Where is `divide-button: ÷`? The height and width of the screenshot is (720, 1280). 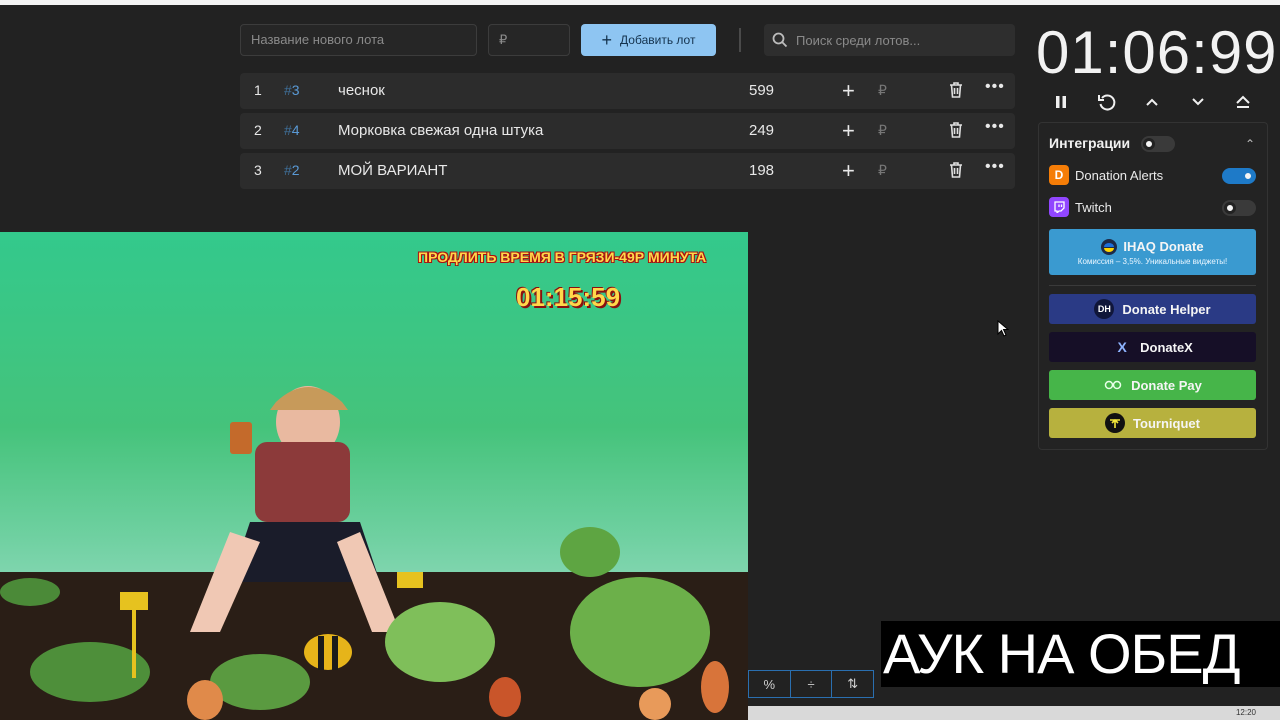
divide-button: ÷ is located at coordinates (812, 684).